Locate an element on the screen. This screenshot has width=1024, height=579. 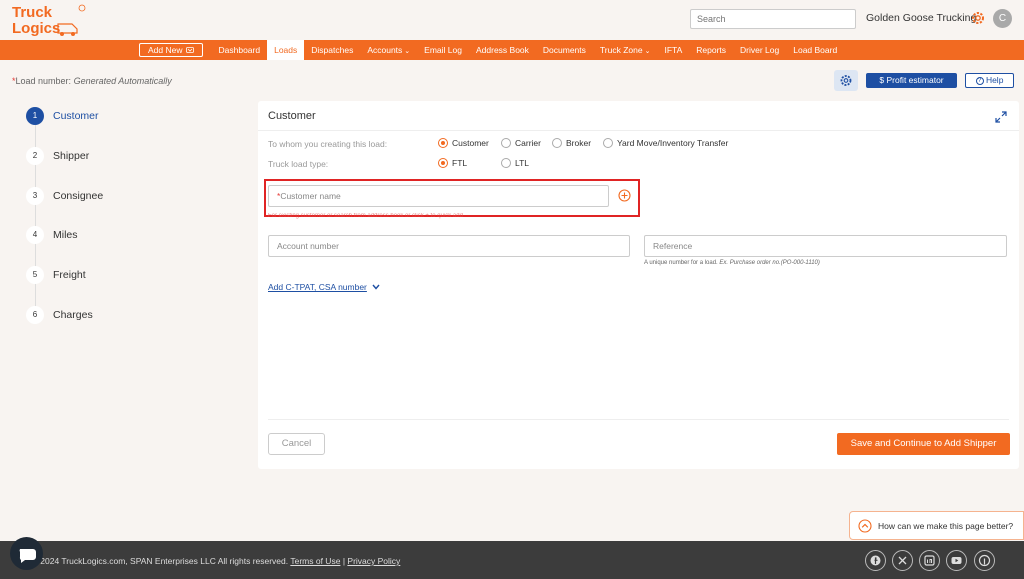
reference-hint-text: A unique number for a load. is located at coordinates (681, 263).